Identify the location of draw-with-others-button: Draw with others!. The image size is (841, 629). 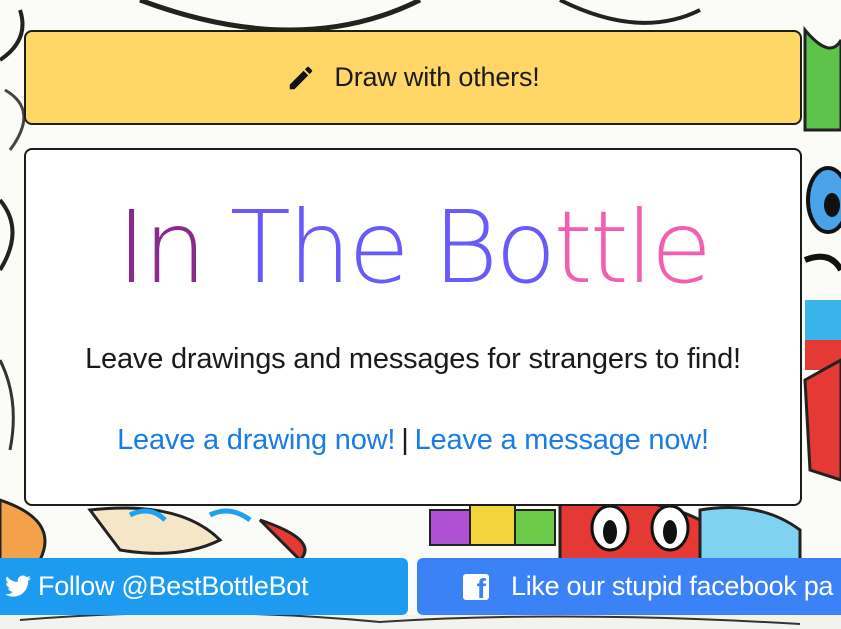
(413, 77).